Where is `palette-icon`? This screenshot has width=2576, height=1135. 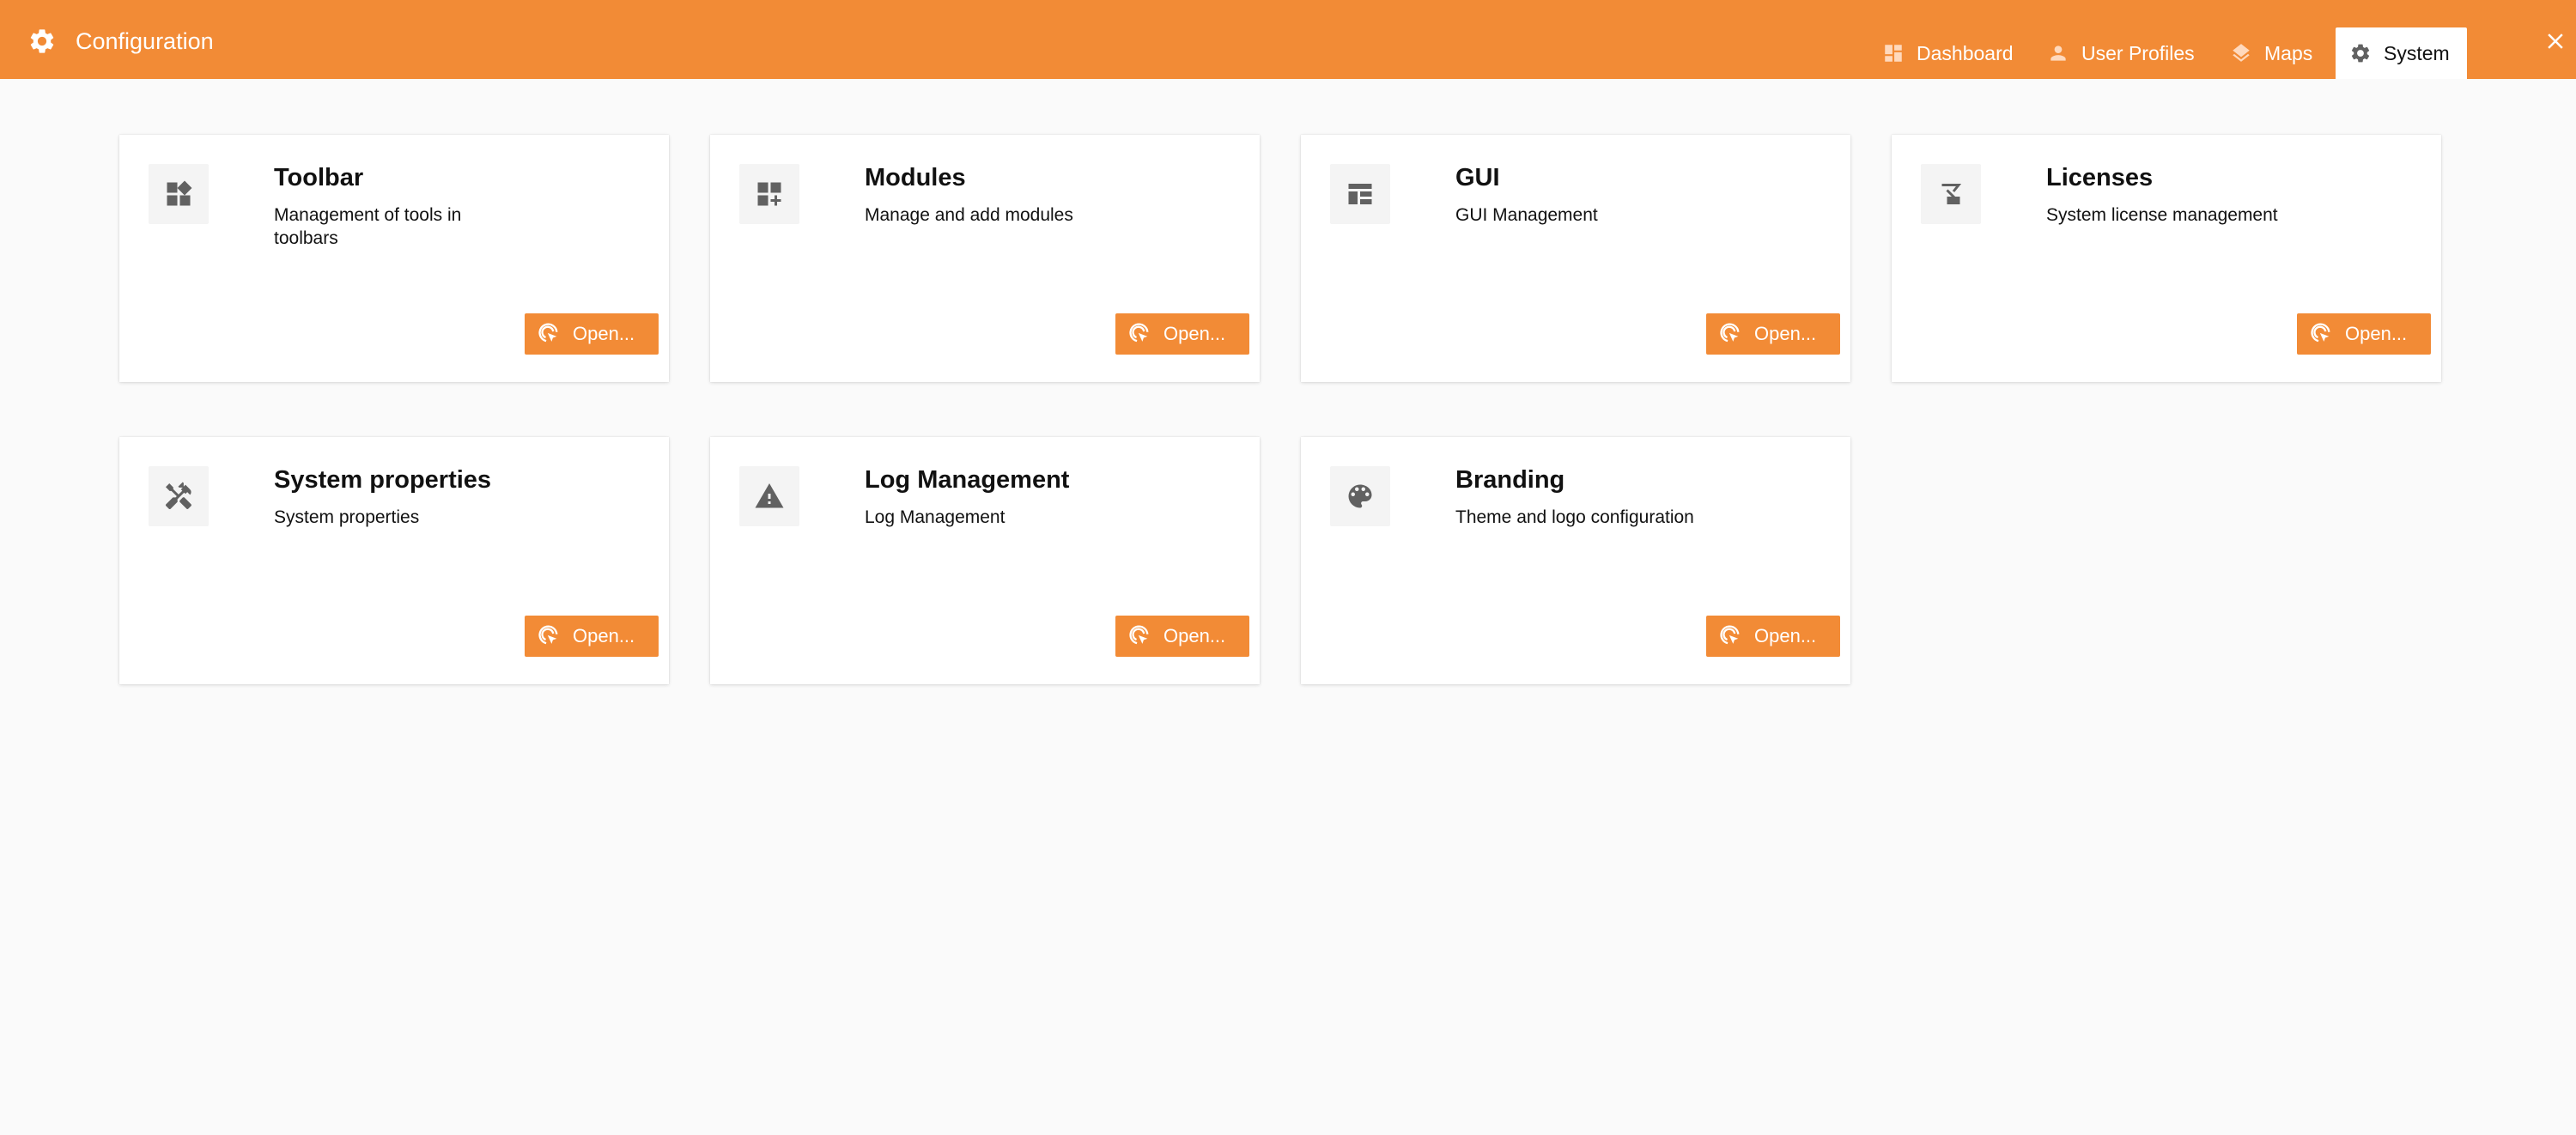 palette-icon is located at coordinates (1360, 496).